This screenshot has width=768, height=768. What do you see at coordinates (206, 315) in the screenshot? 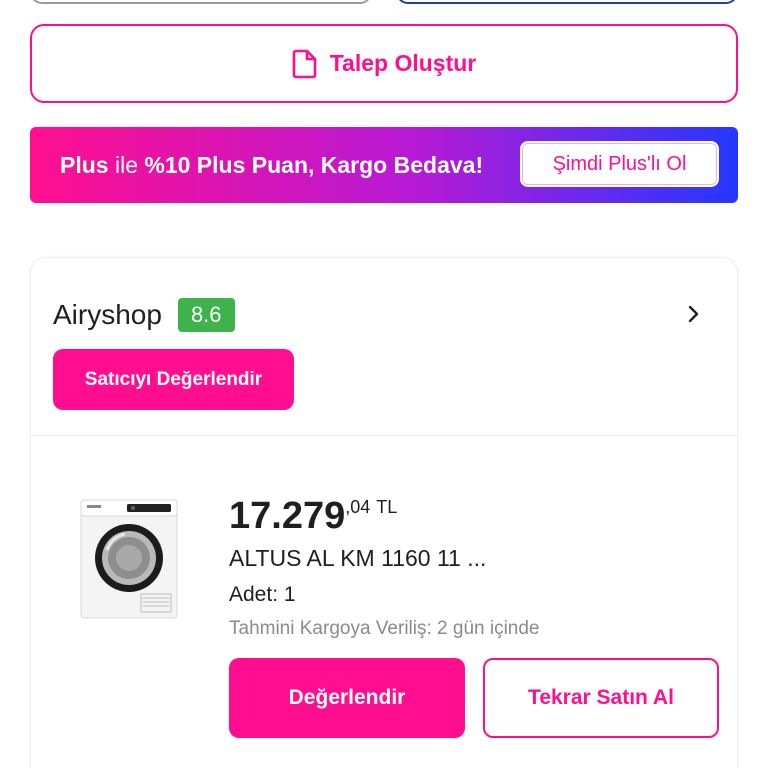
I see `seller-score-badge: 8.6` at bounding box center [206, 315].